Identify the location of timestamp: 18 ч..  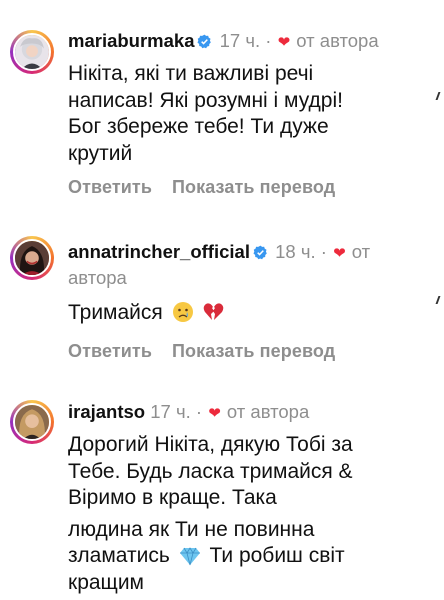
(295, 251).